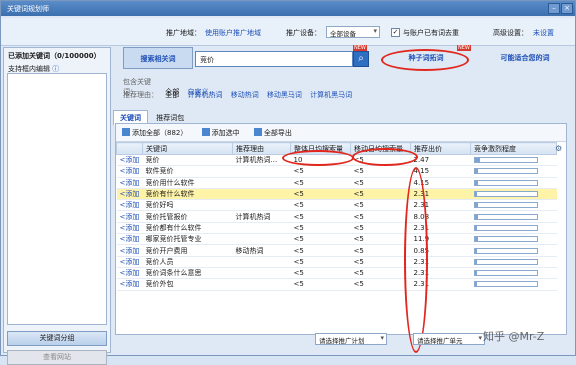 The height and width of the screenshot is (365, 576). What do you see at coordinates (395, 32) in the screenshot?
I see `dedup-checkbox: ✓` at bounding box center [395, 32].